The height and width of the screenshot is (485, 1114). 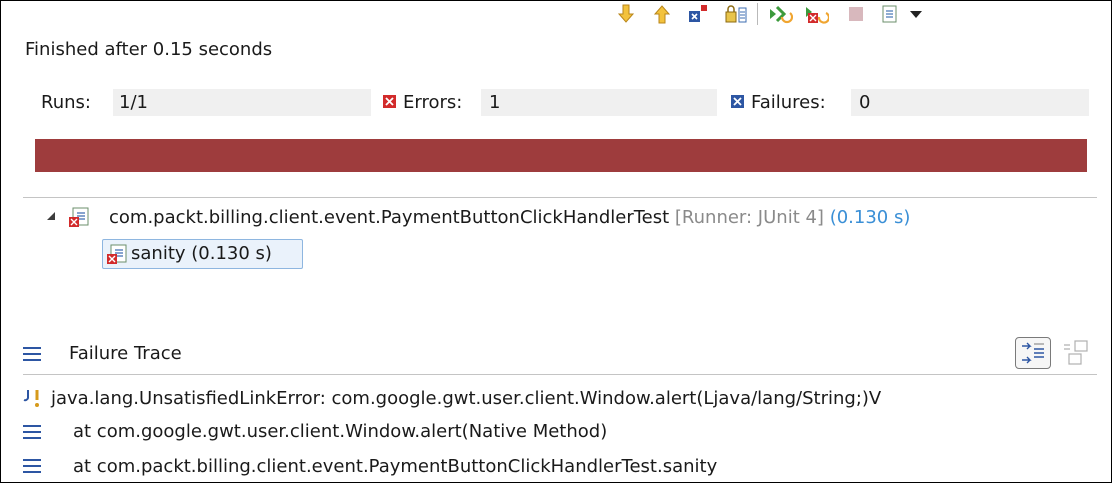 What do you see at coordinates (749, 217) in the screenshot?
I see `test-suite-runner: [Runner: JUnit 4]` at bounding box center [749, 217].